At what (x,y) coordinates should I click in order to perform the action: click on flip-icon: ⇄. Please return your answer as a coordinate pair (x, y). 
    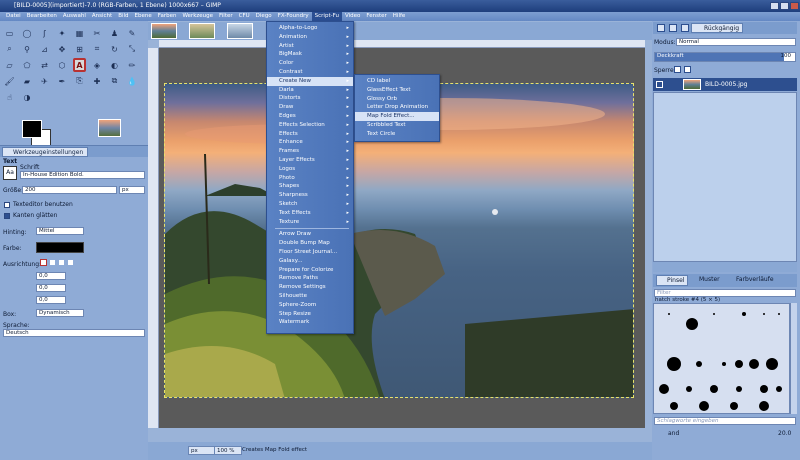
    Looking at the image, I should click on (44, 65).